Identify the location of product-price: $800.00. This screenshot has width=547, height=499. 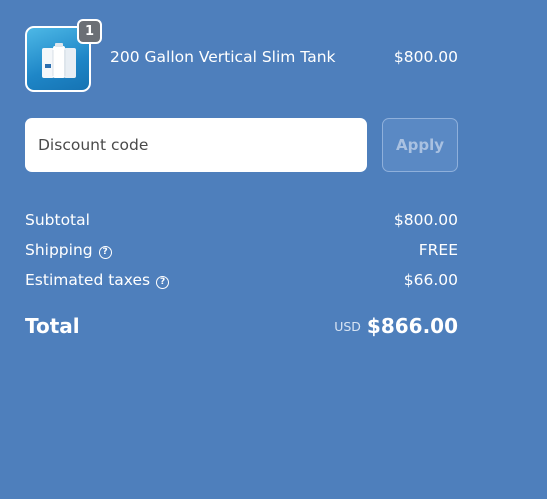
(425, 57).